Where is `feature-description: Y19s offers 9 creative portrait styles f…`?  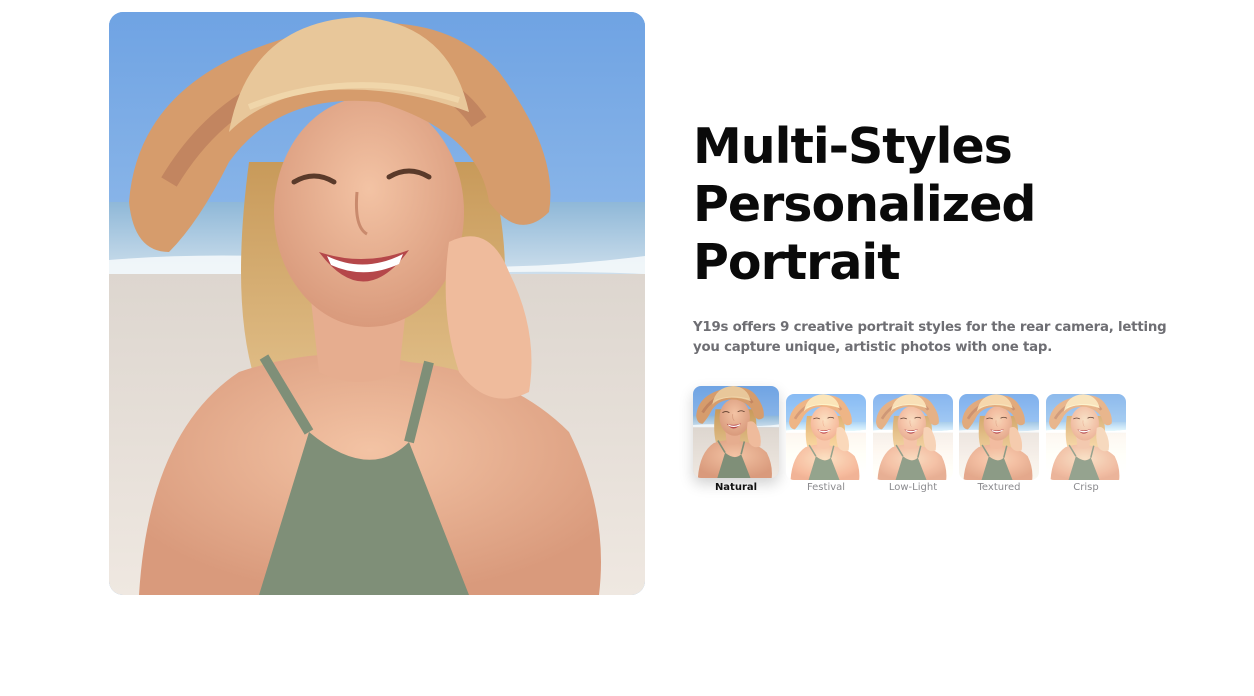
feature-description: Y19s offers 9 creative portrait styles f… is located at coordinates (930, 337).